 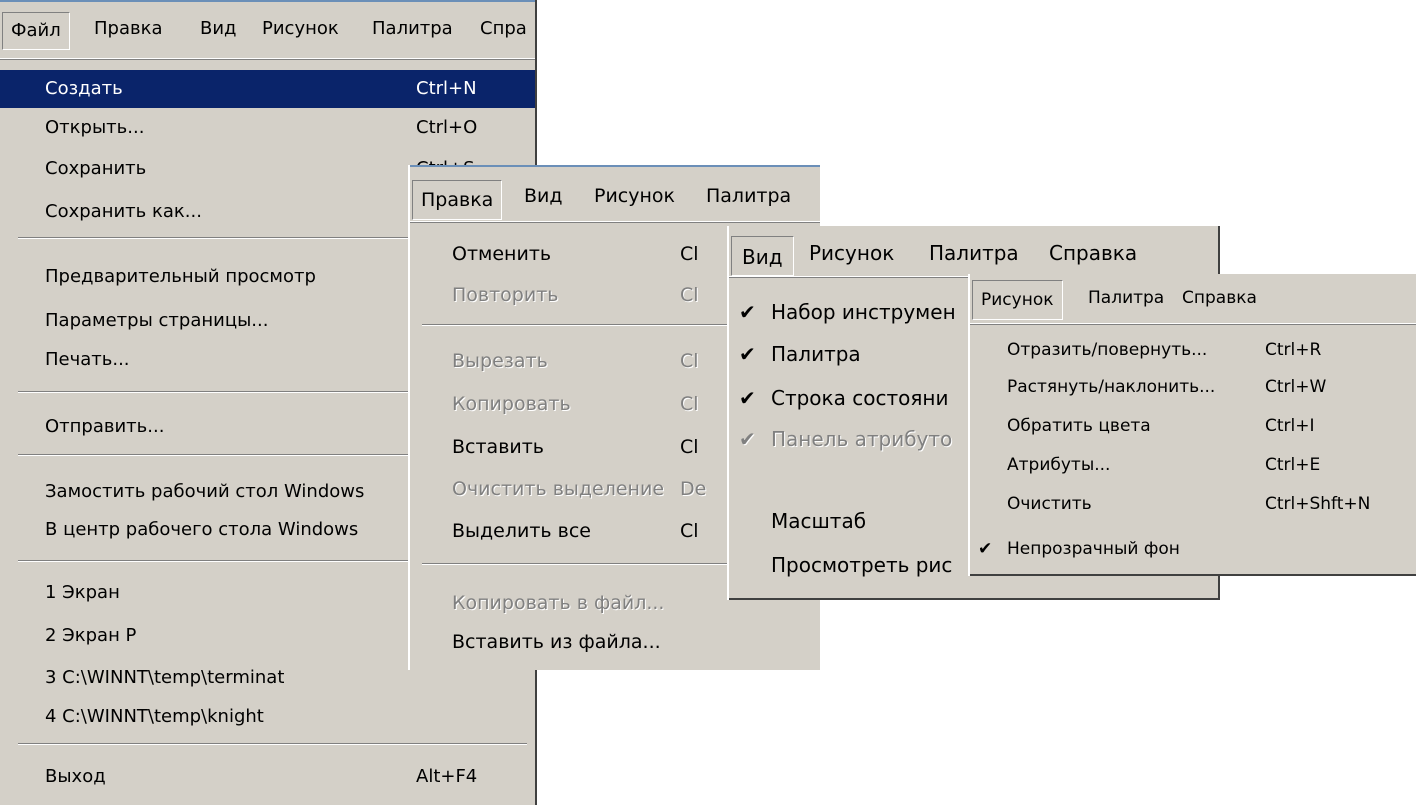 I want to click on menu-item-label: Набор инструмен, so click(x=863, y=312).